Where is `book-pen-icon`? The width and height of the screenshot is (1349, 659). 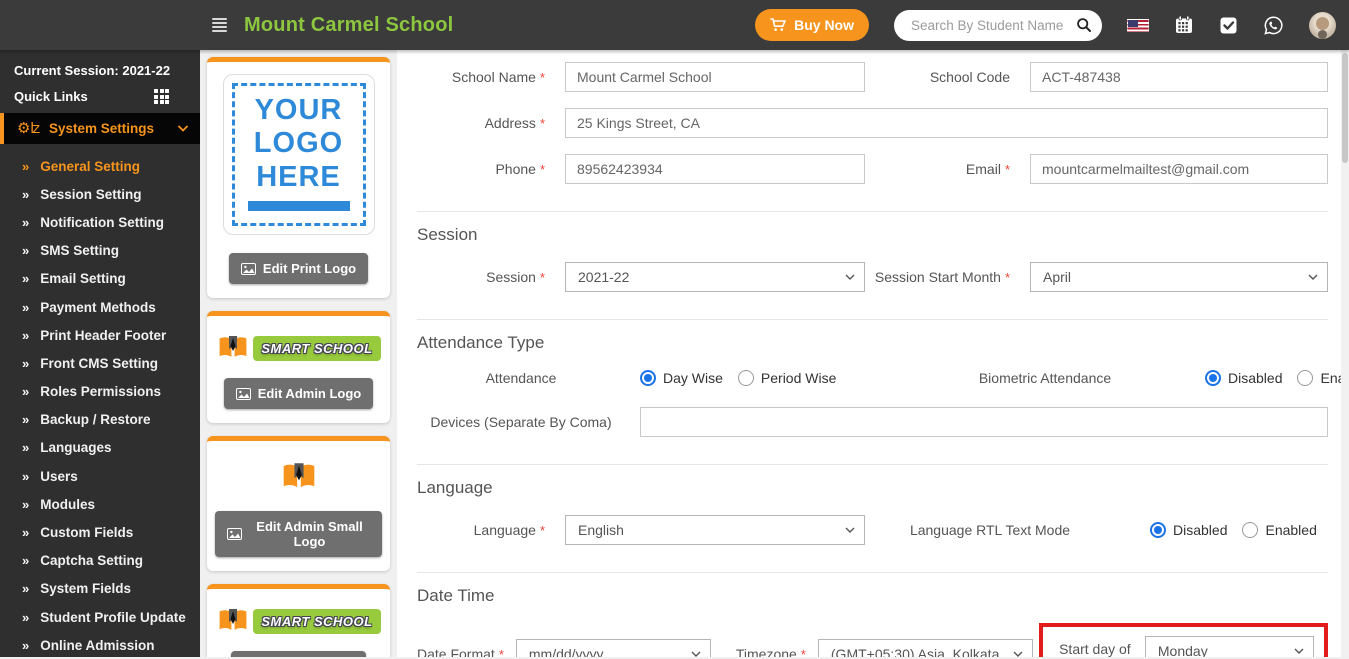
book-pen-icon is located at coordinates (233, 621).